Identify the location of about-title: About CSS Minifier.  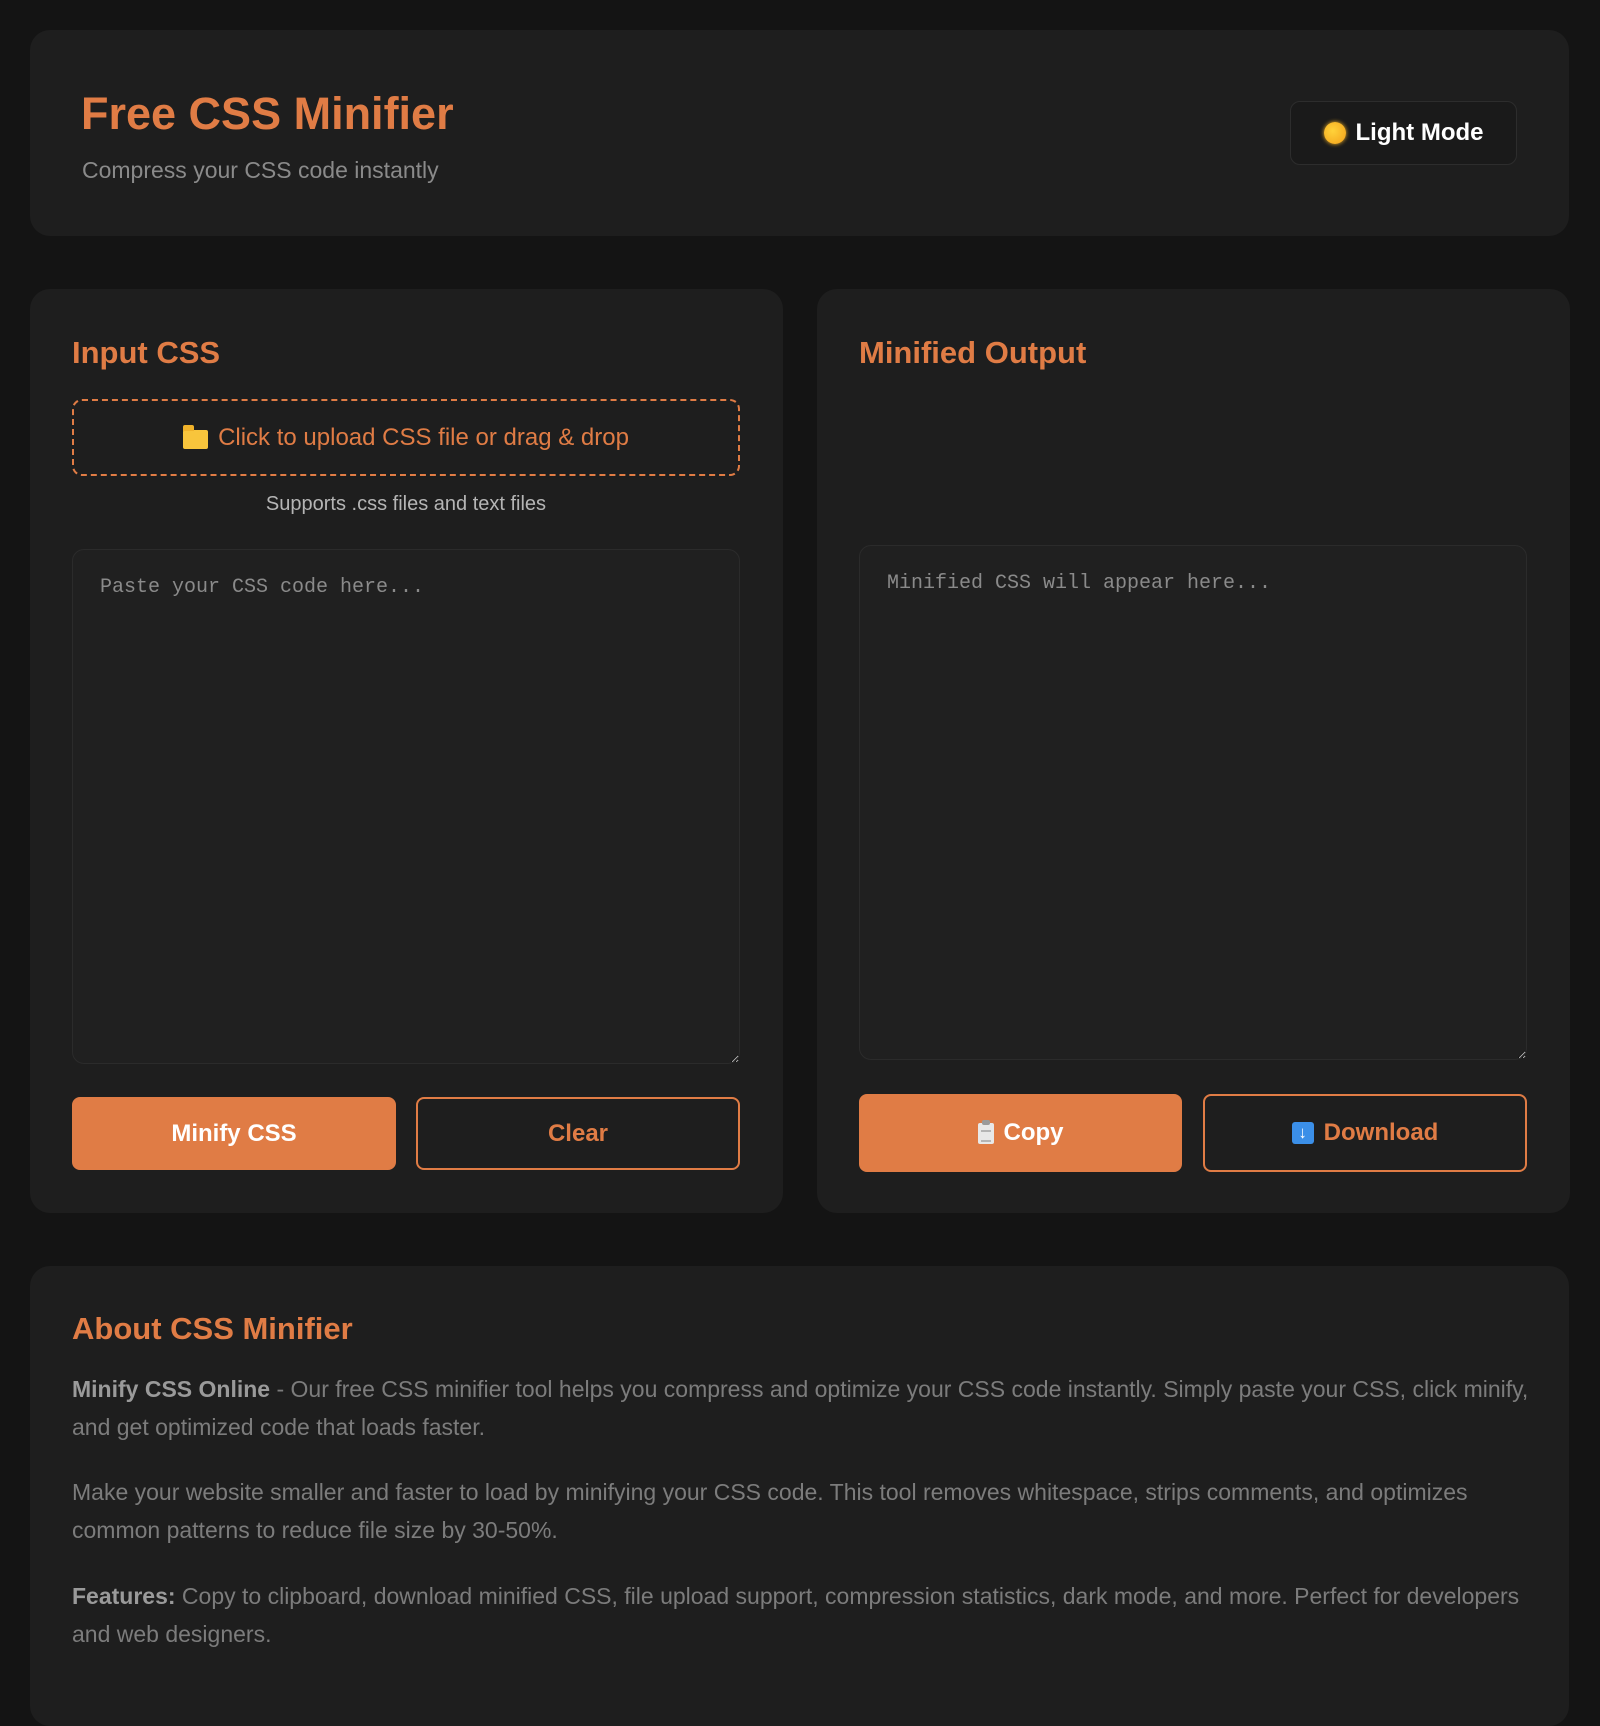
(212, 1328).